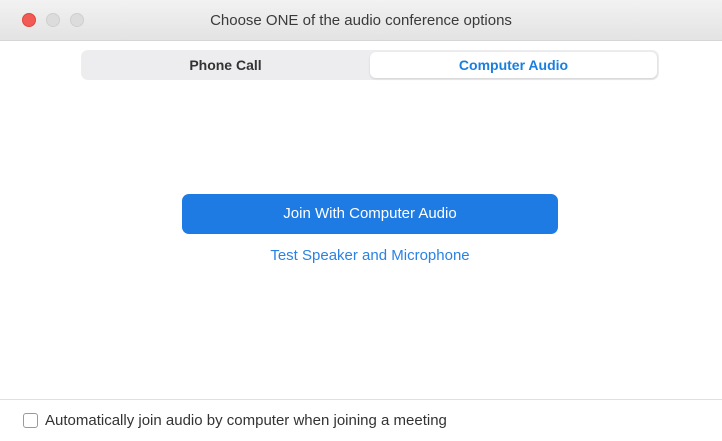 Image resolution: width=722 pixels, height=441 pixels. I want to click on test-speaker-microphone-link: Test Speaker and Microphone, so click(361, 255).